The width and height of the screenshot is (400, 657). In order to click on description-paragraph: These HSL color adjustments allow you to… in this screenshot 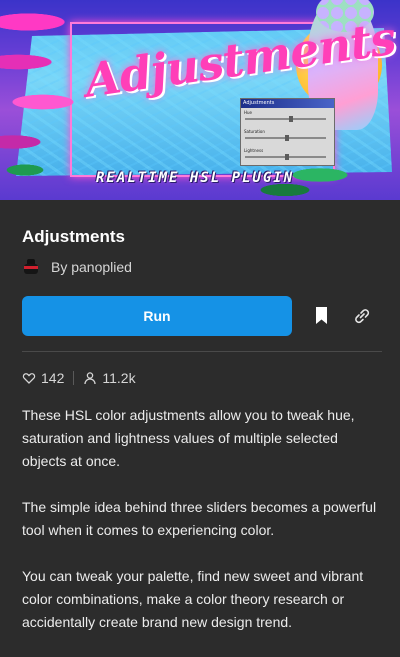, I will do `click(188, 438)`.